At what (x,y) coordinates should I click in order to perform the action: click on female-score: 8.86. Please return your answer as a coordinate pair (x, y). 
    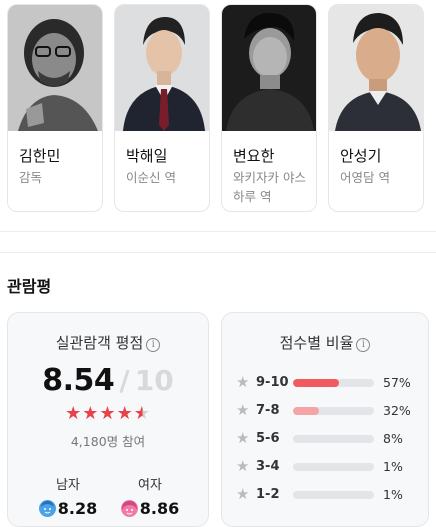
    Looking at the image, I should click on (159, 508).